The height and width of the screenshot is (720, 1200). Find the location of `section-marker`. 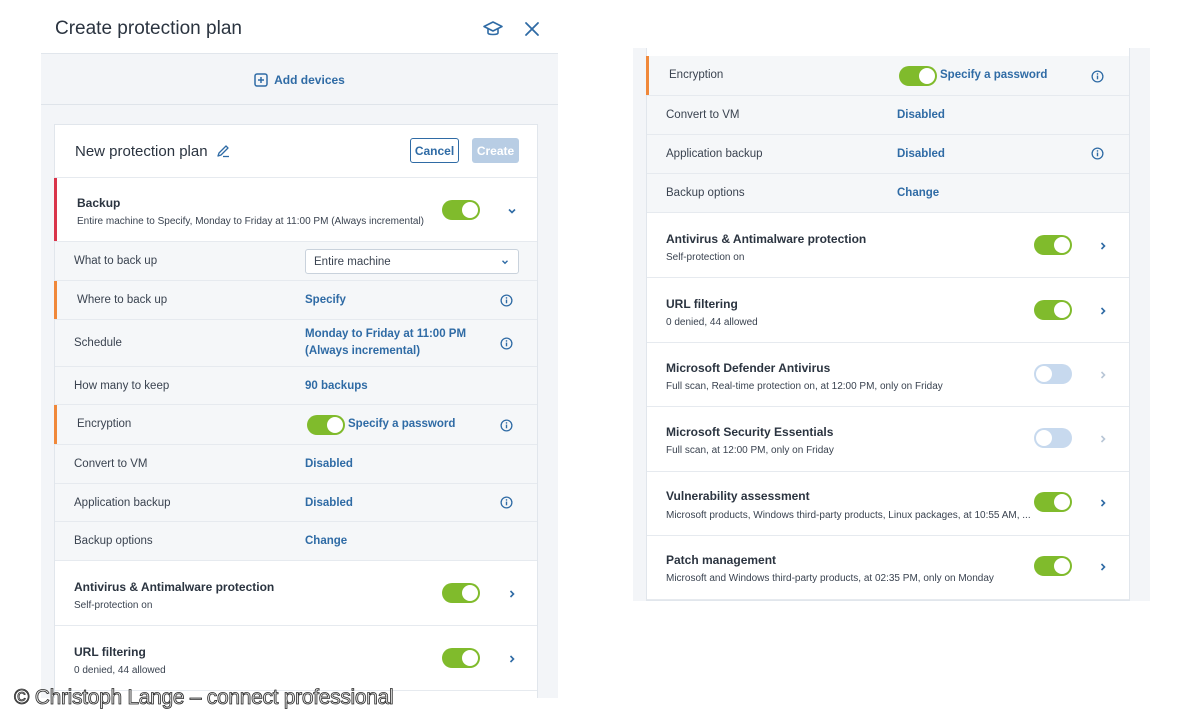

section-marker is located at coordinates (55, 209).